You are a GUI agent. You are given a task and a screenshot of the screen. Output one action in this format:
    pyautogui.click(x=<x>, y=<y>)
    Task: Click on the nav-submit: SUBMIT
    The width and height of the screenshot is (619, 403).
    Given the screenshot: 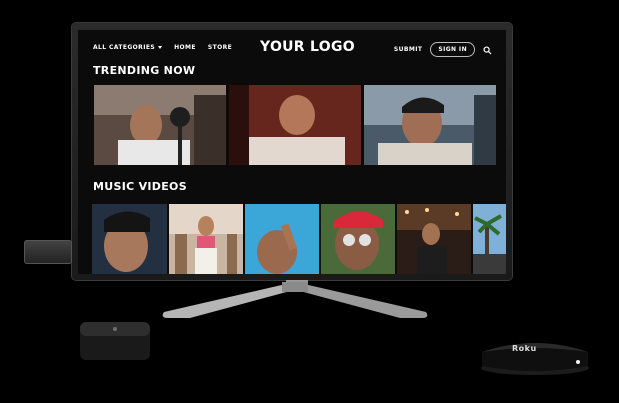 What is the action you would take?
    pyautogui.click(x=408, y=49)
    